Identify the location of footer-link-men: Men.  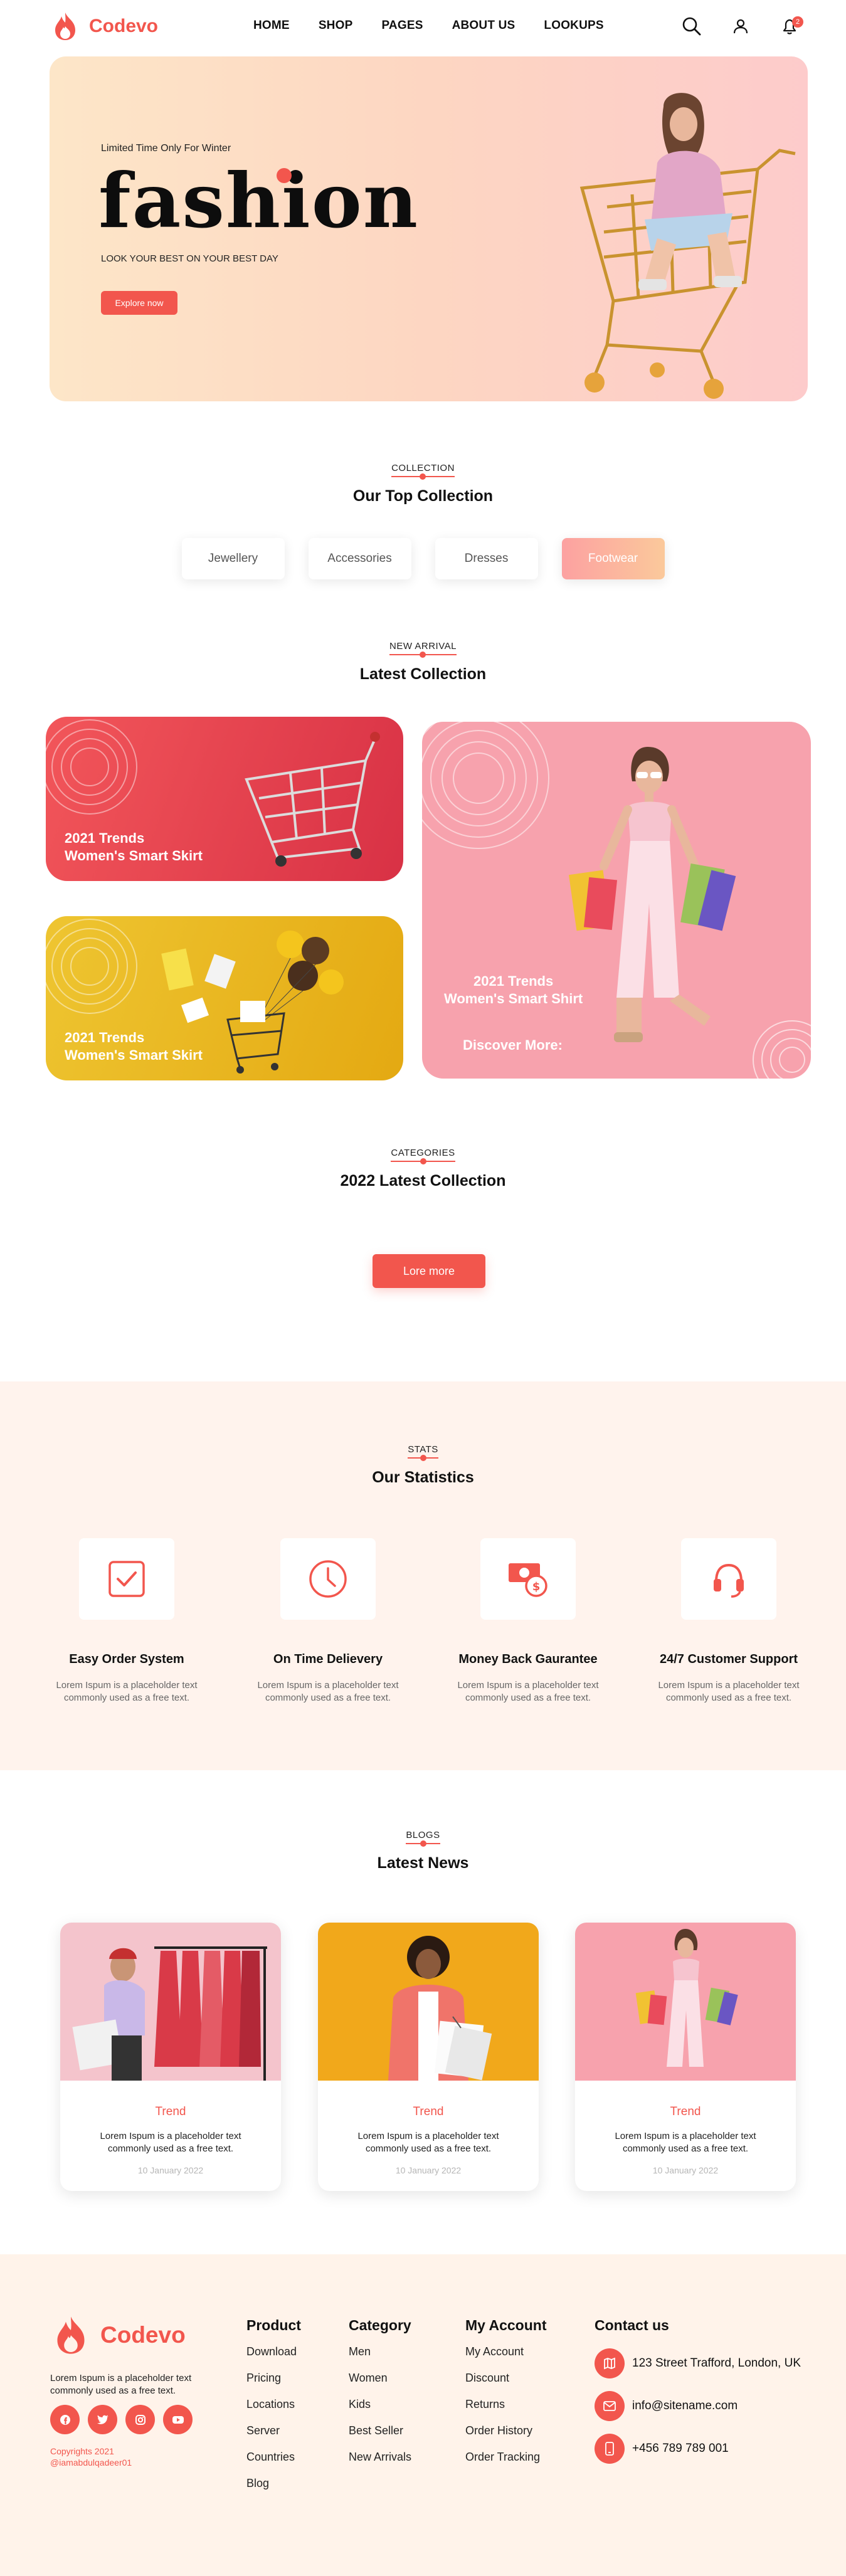
(380, 2351).